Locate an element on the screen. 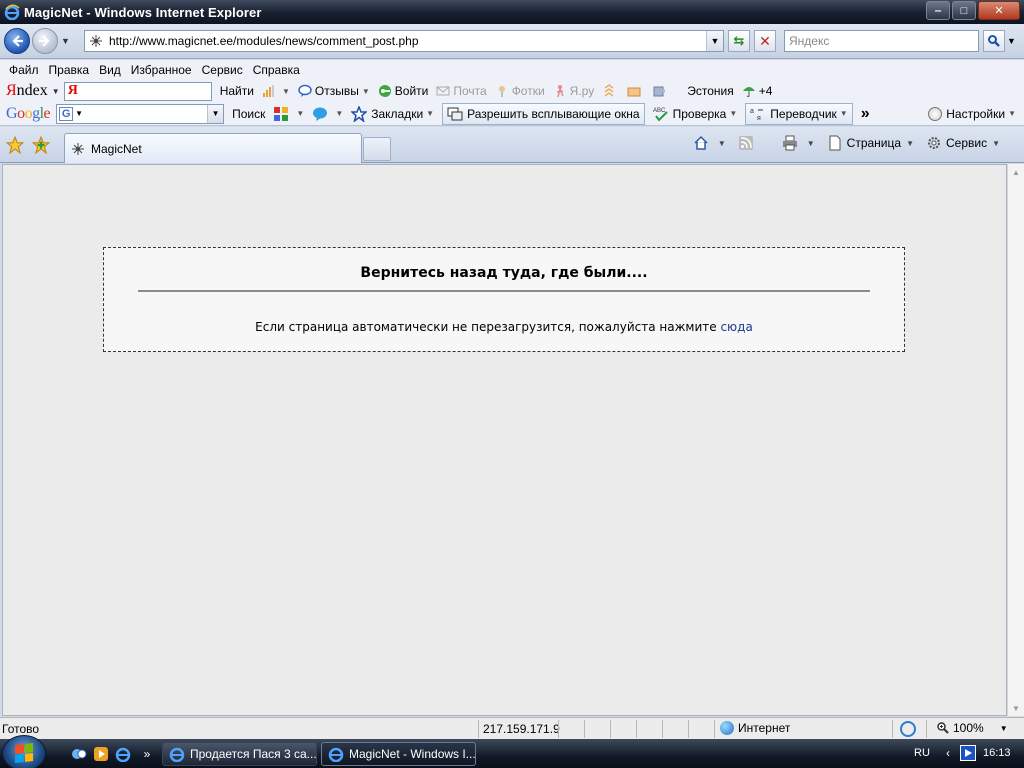  tab-magicnet: MagicNet is located at coordinates (213, 148).